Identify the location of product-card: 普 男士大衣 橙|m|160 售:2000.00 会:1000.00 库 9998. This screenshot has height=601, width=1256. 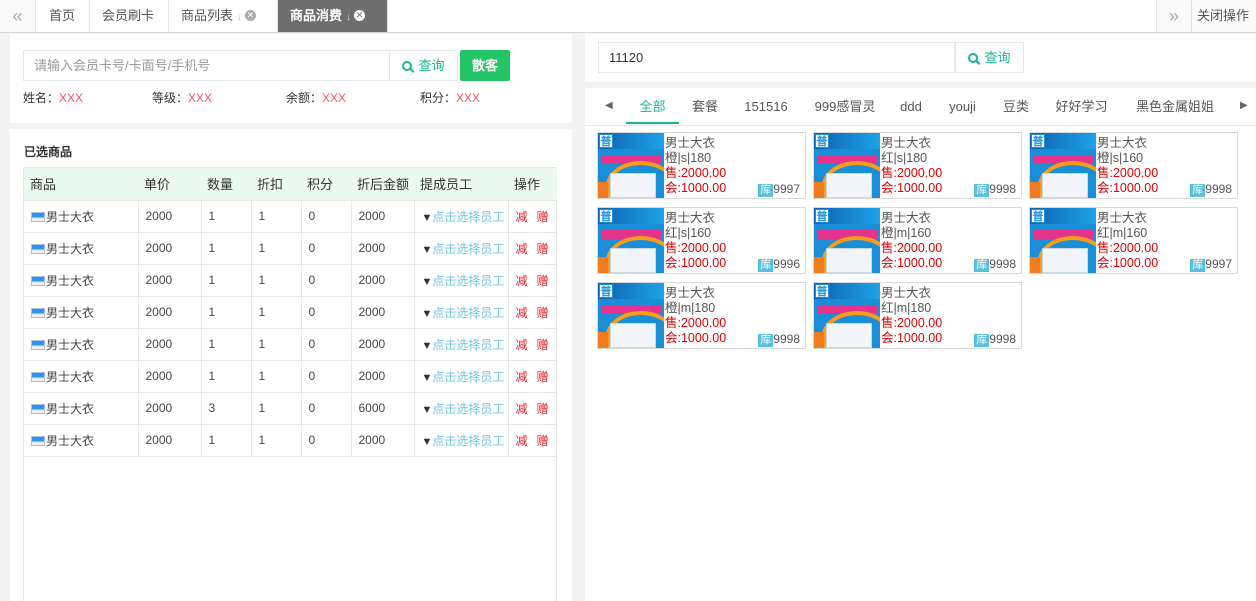
(917, 240).